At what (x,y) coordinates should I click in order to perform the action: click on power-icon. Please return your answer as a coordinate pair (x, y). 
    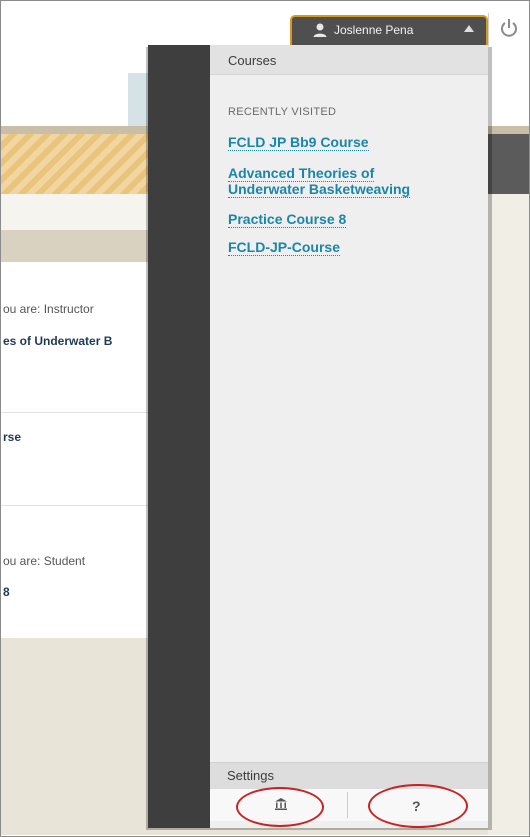
    Looking at the image, I should click on (509, 28).